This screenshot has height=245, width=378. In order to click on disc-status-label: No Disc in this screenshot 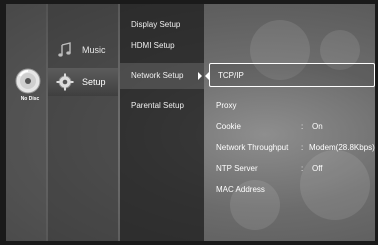, I will do `click(30, 99)`.